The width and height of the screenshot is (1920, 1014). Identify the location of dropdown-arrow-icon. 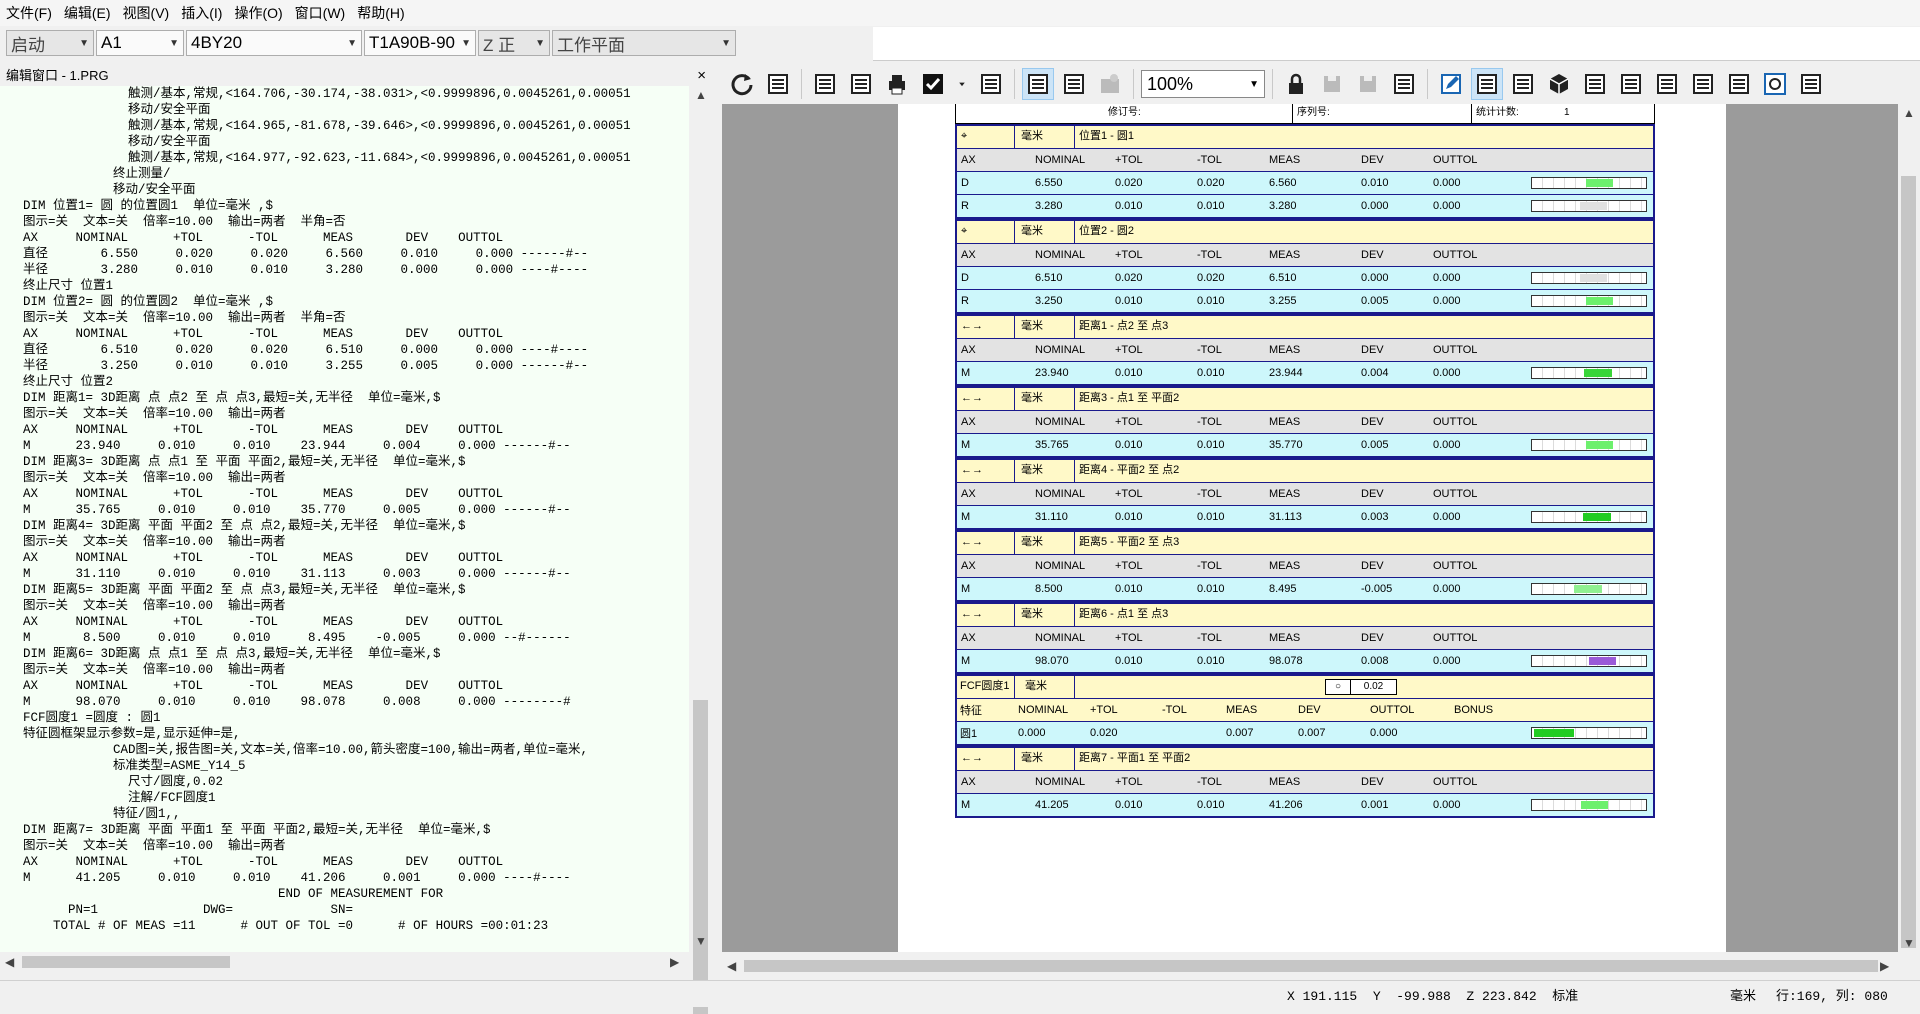
(962, 84).